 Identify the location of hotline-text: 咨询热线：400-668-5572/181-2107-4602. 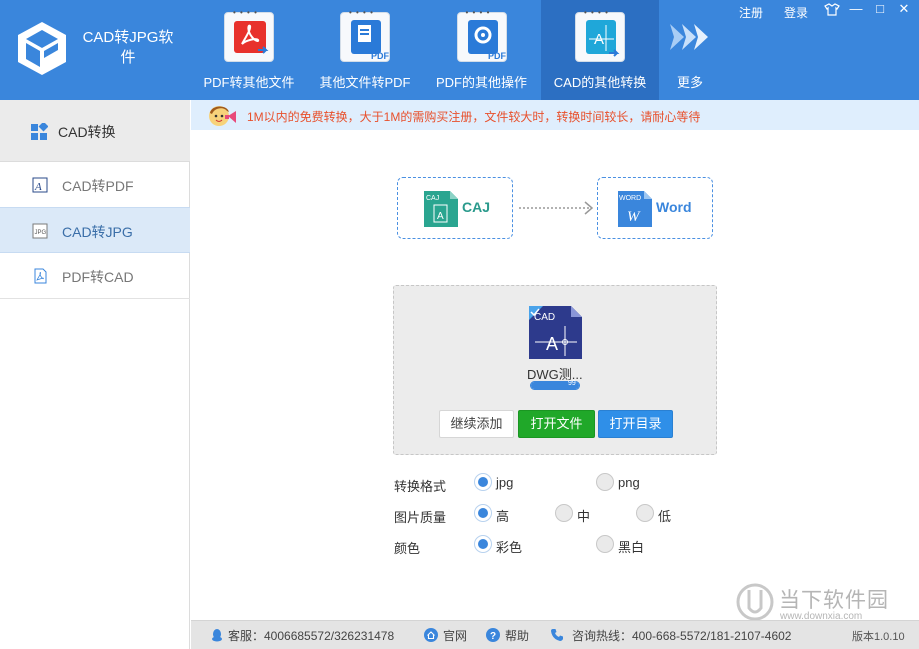
(682, 636).